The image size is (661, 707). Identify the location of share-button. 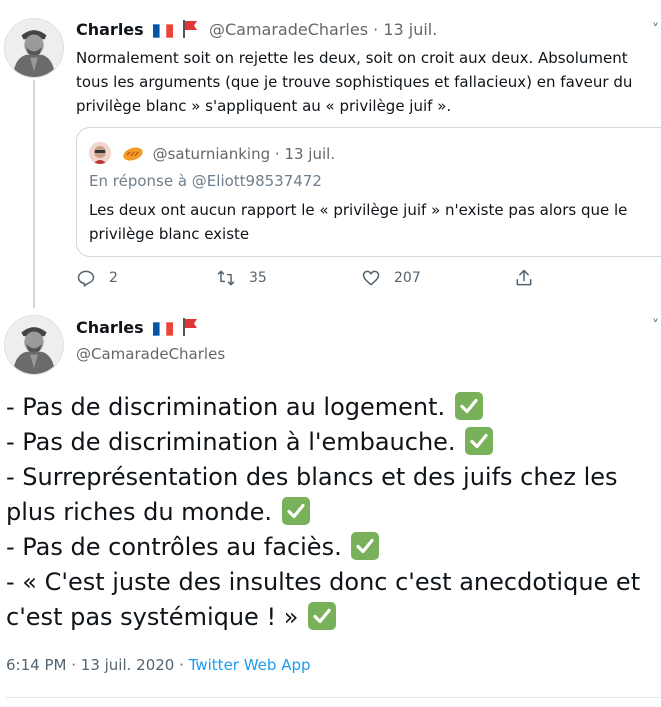
(524, 278).